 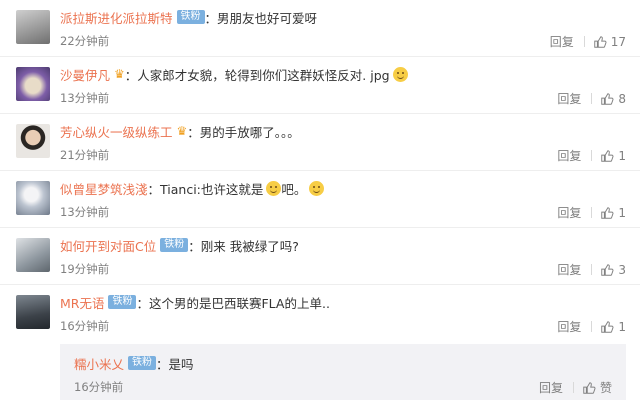 I want to click on comment-actions: 回复 赞, so click(x=575, y=387).